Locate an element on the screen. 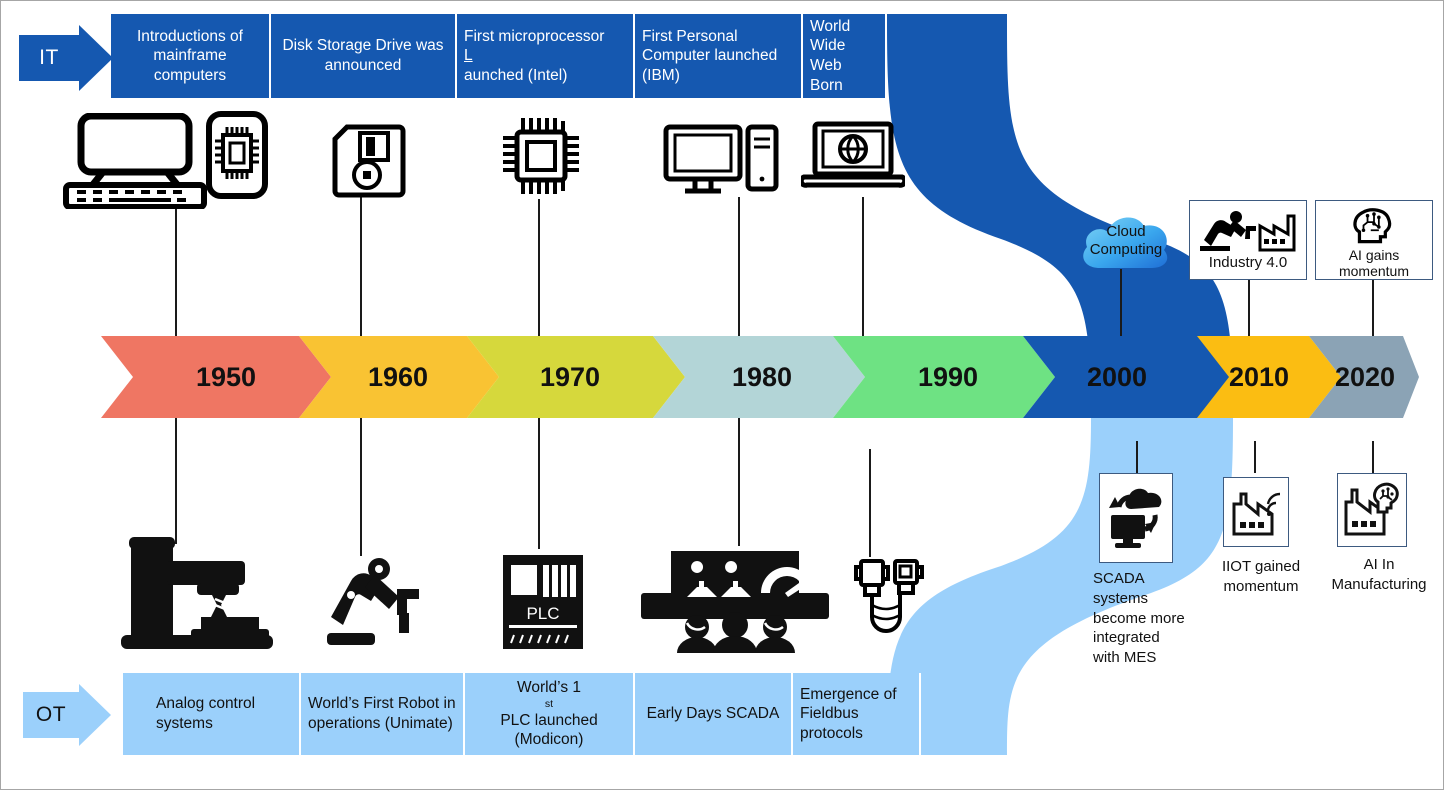 This screenshot has width=1444, height=790. decade-1990-label: 1990 is located at coordinates (948, 376).